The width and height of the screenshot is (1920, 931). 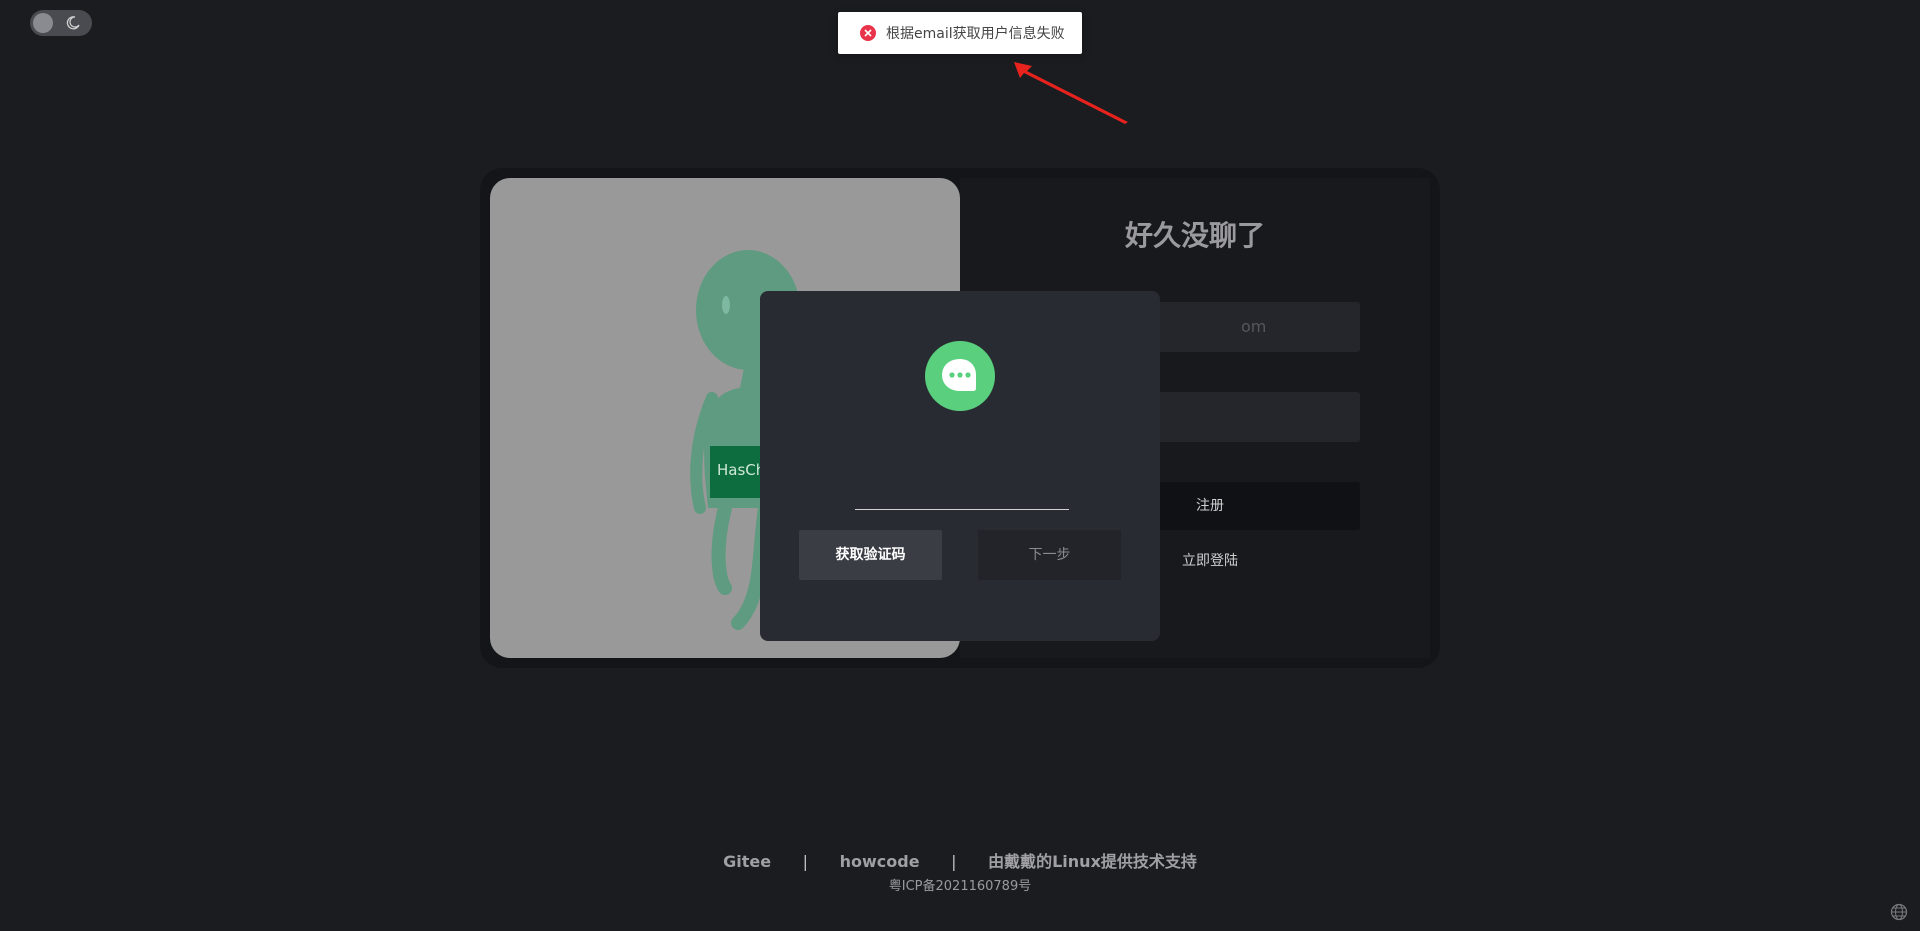 I want to click on get-code-button: 获取验证码, so click(x=870, y=555).